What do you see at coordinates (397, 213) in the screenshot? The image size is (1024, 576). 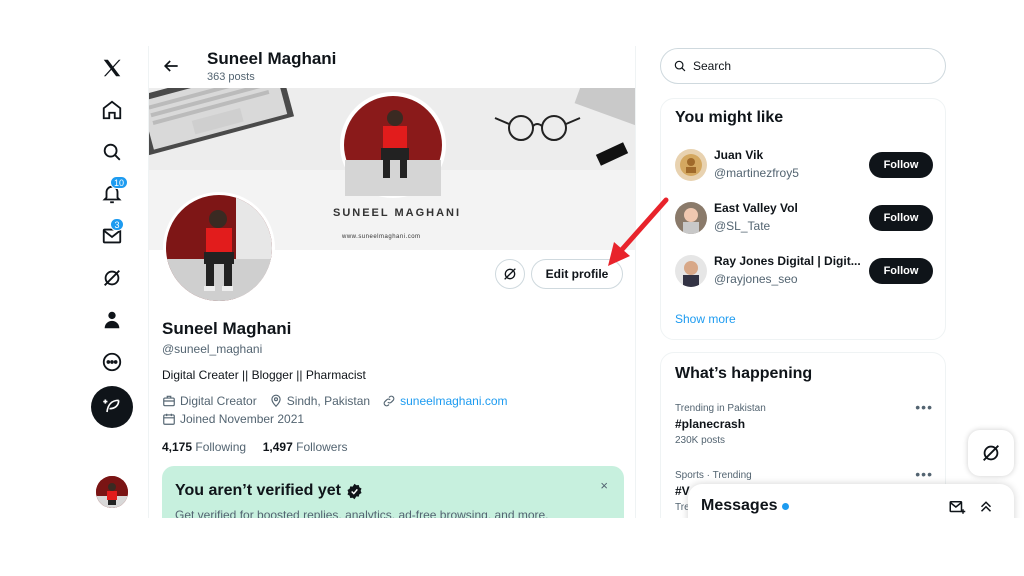 I see `banner-name-text: SUNEEL MAGHANI` at bounding box center [397, 213].